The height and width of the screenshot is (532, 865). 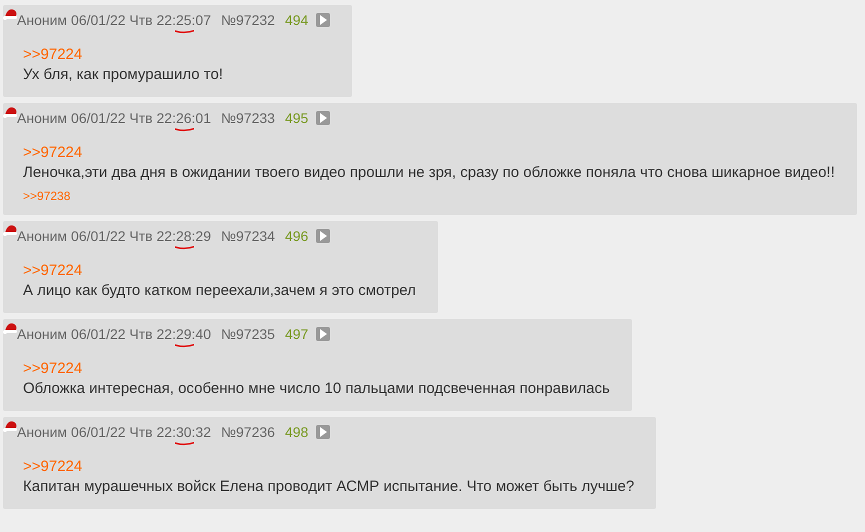 I want to click on post-date: 06/01/22 Чтв 22:29:40, so click(x=141, y=334).